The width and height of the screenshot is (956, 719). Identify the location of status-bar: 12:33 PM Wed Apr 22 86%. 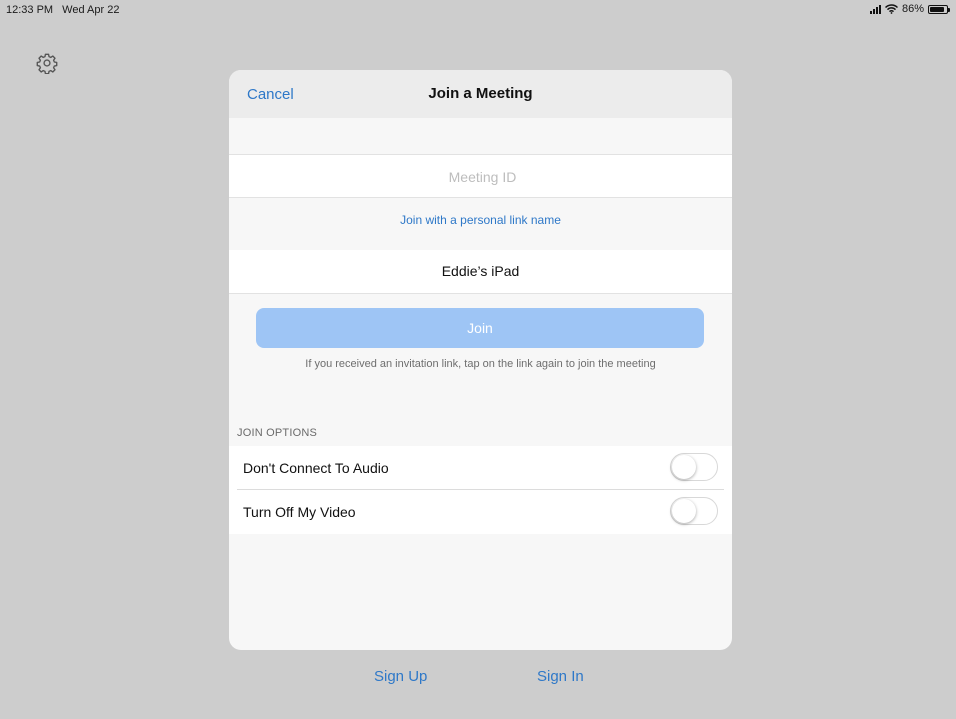
(478, 10).